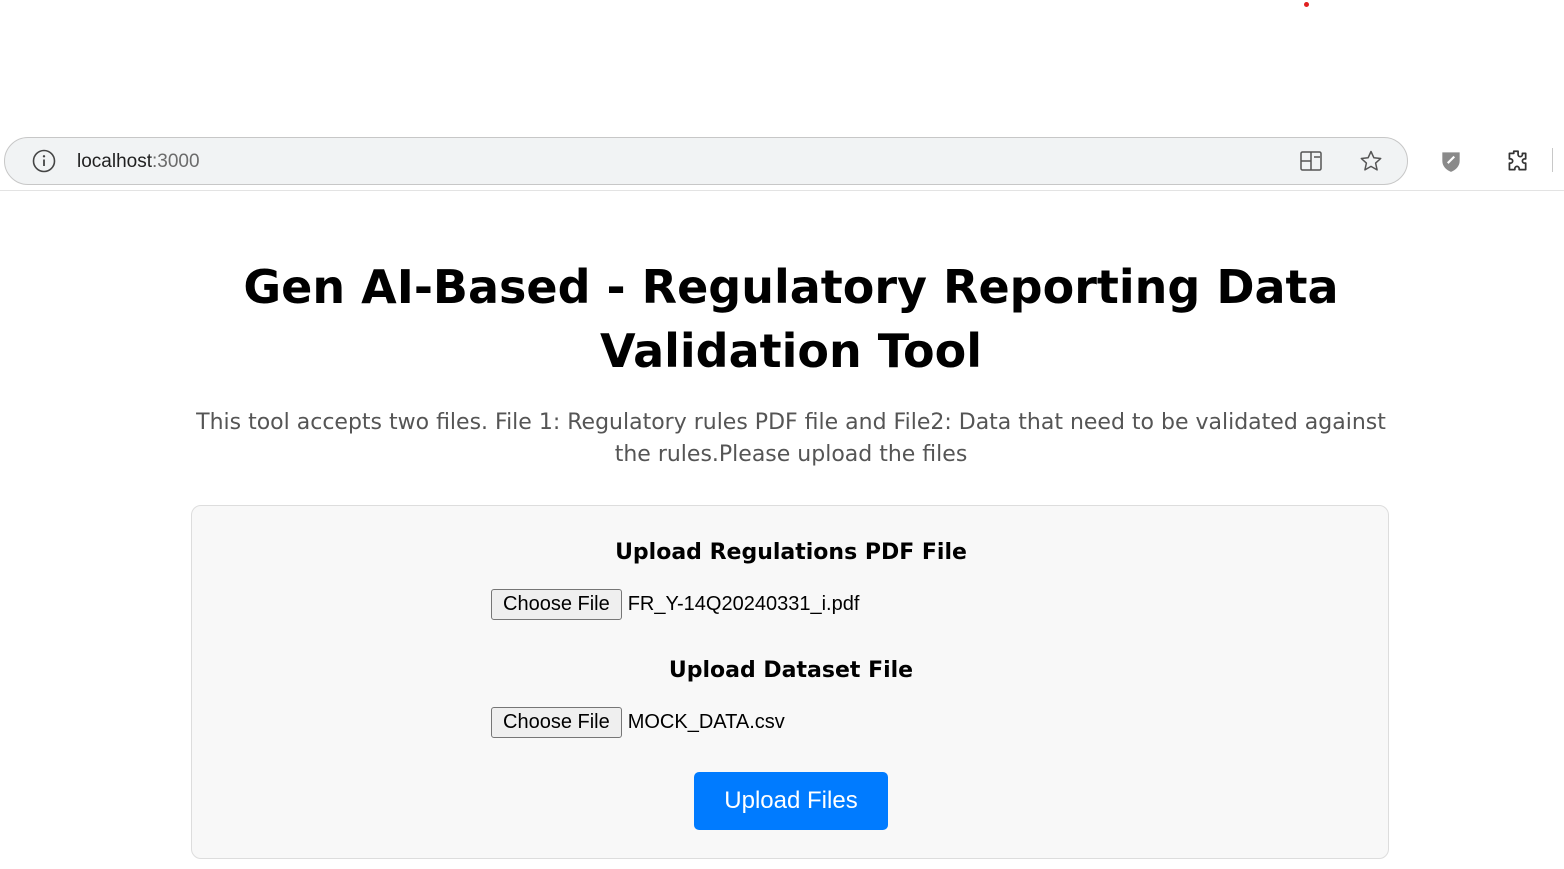 This screenshot has width=1564, height=869. Describe the element at coordinates (743, 603) in the screenshot. I see `regulations-selected-file: FR_Y-14Q20240331_i.pdf` at that location.